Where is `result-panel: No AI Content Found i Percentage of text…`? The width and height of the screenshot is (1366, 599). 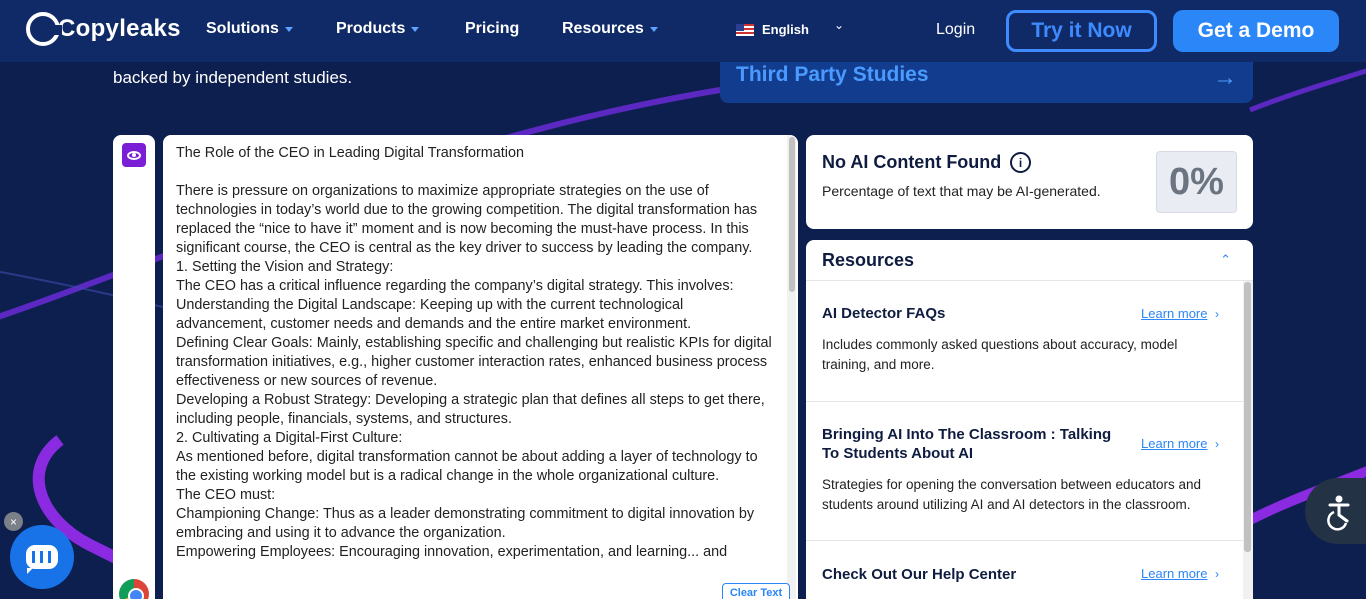 result-panel: No AI Content Found i Percentage of text… is located at coordinates (1029, 182).